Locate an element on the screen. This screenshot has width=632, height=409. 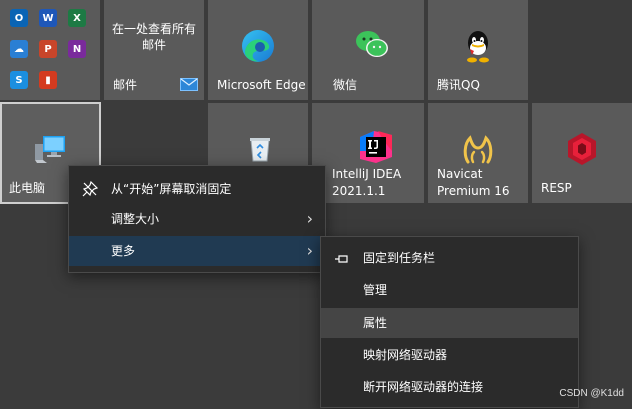
resp-icon is located at coordinates (582, 149).